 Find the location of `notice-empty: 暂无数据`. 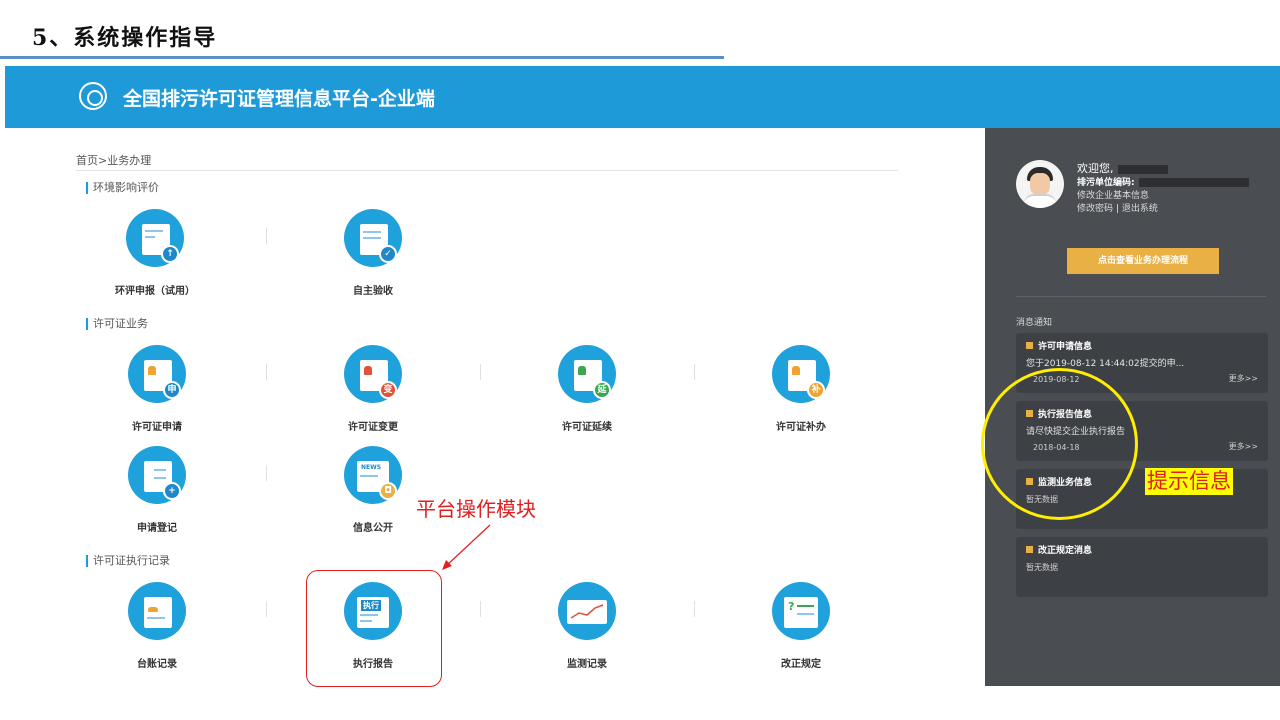

notice-empty: 暂无数据 is located at coordinates (1042, 567).